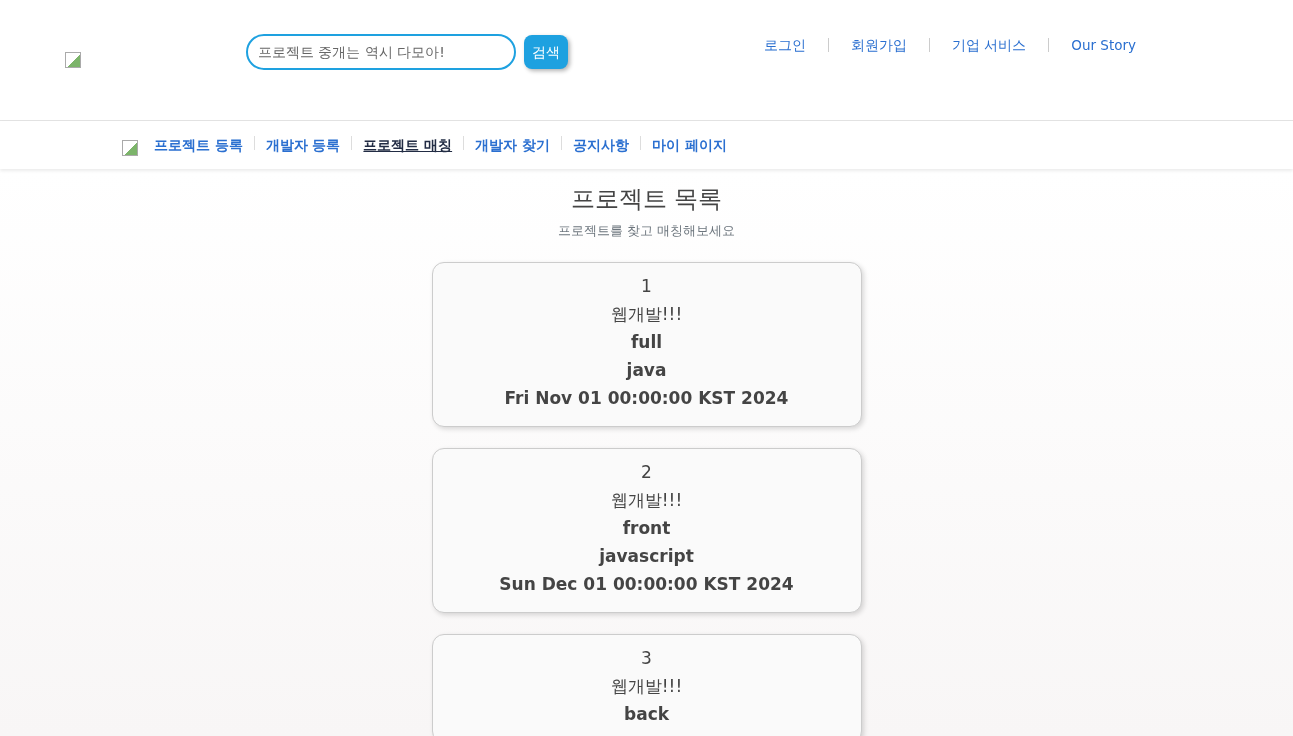  What do you see at coordinates (646, 584) in the screenshot?
I see `project-date: Sun Dec 01 00:00:00 KST 2024` at bounding box center [646, 584].